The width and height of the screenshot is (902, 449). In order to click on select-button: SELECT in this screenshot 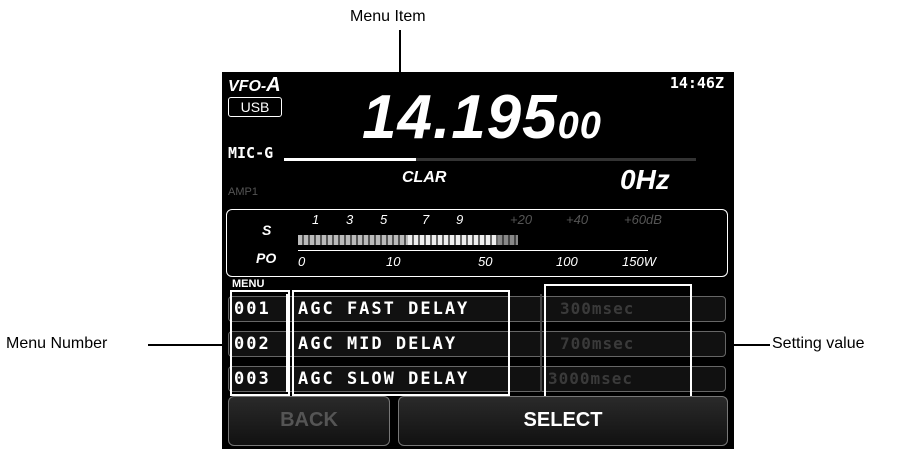, I will do `click(563, 421)`.